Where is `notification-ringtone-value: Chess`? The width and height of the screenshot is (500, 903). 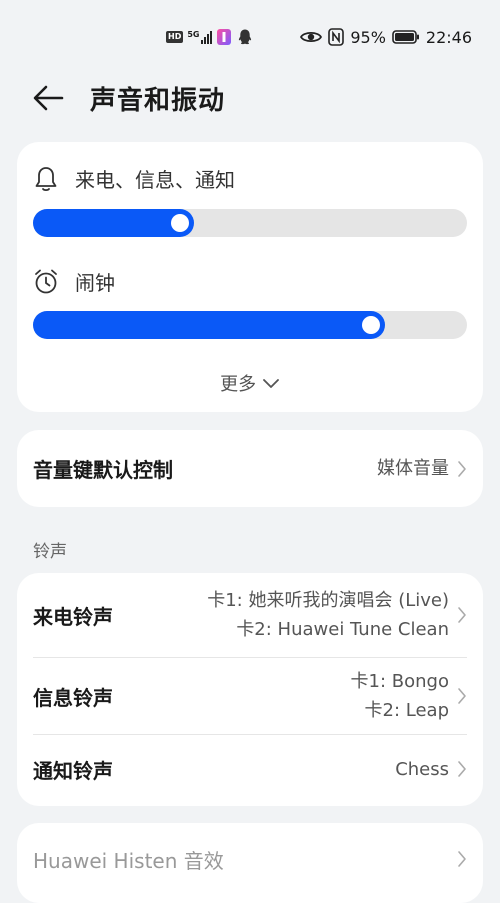 notification-ringtone-value: Chess is located at coordinates (422, 769).